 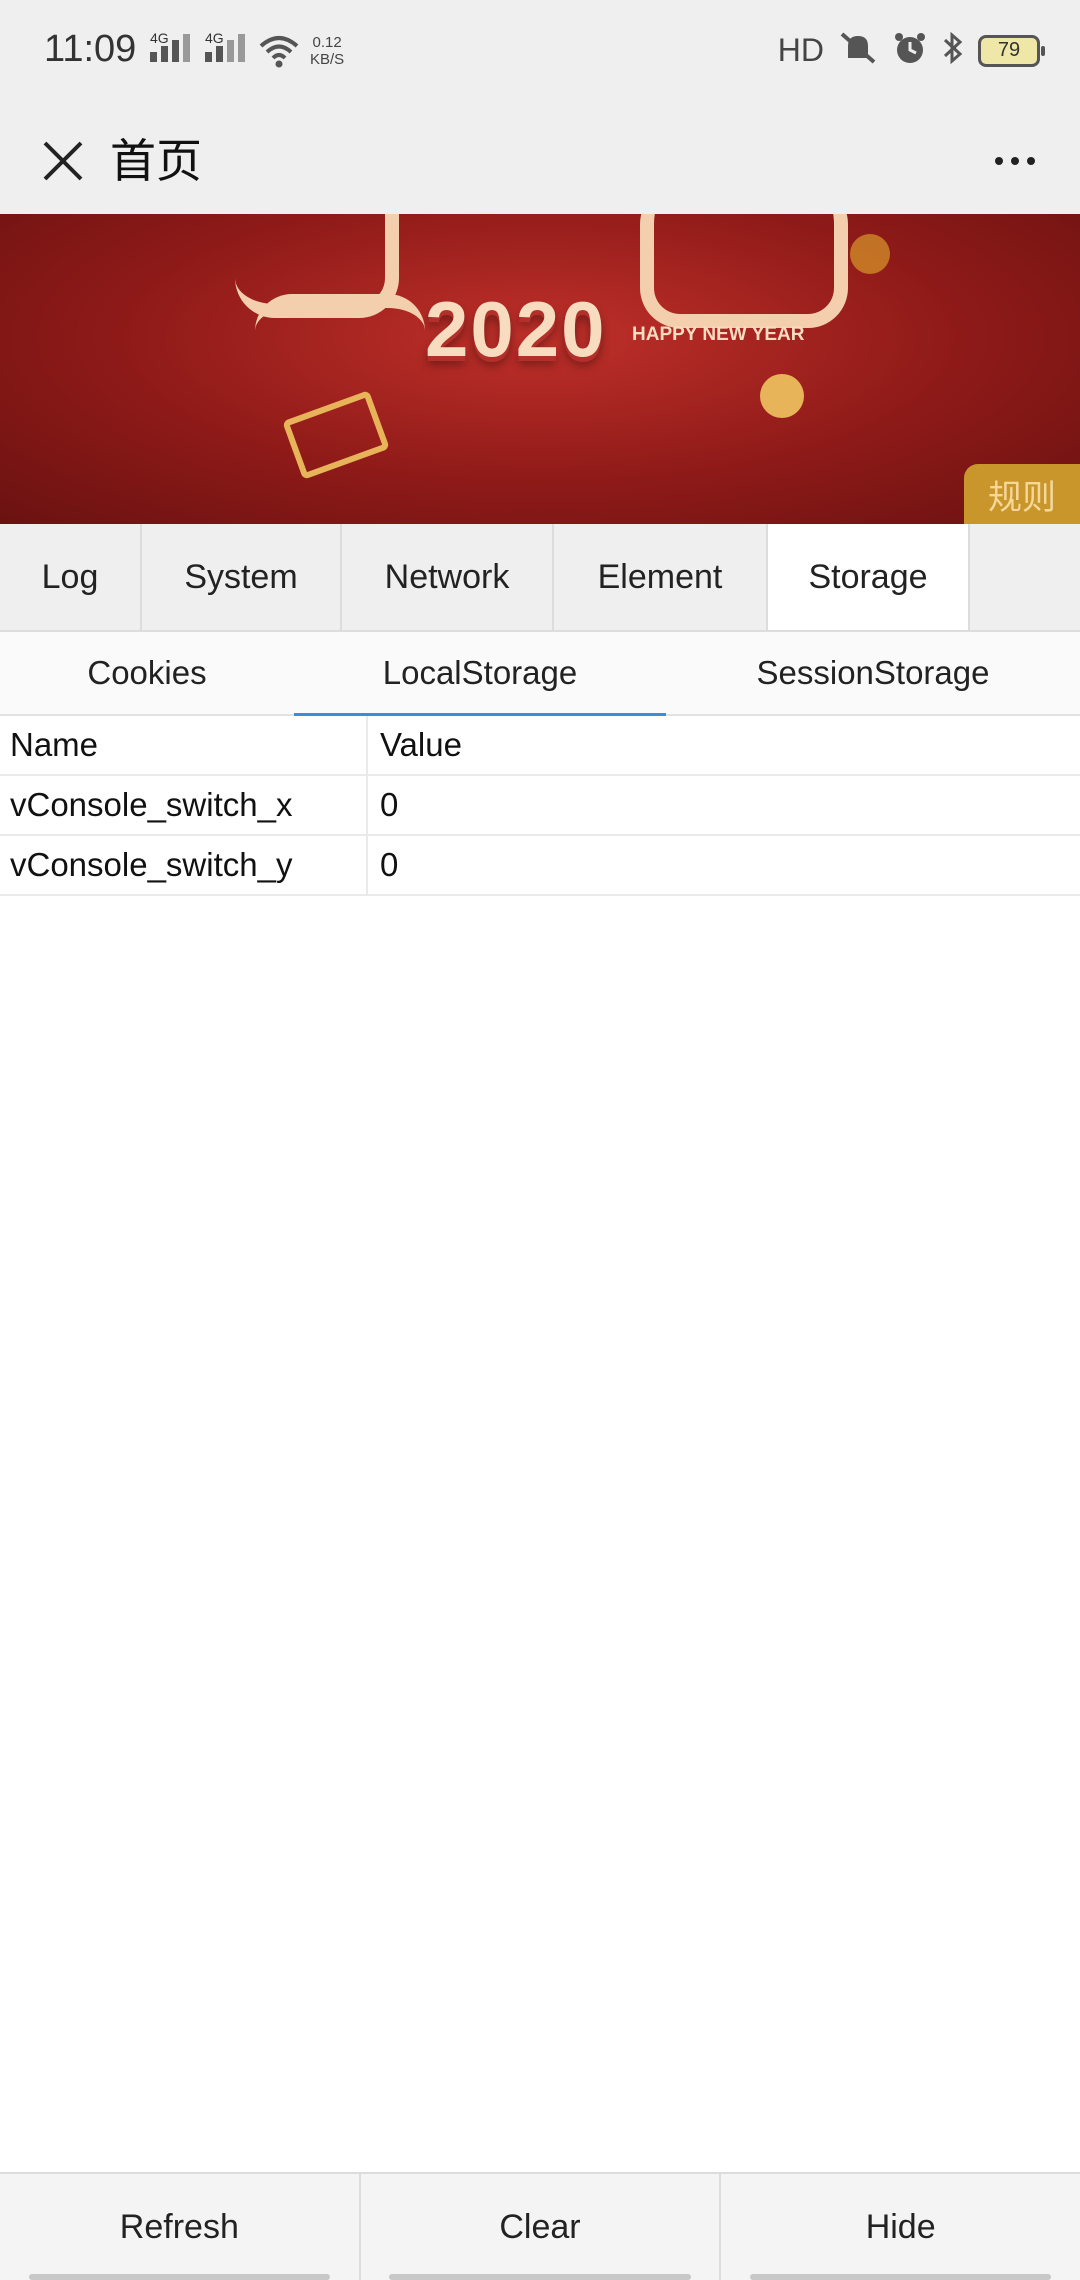 I want to click on close-icon, so click(x=63, y=161).